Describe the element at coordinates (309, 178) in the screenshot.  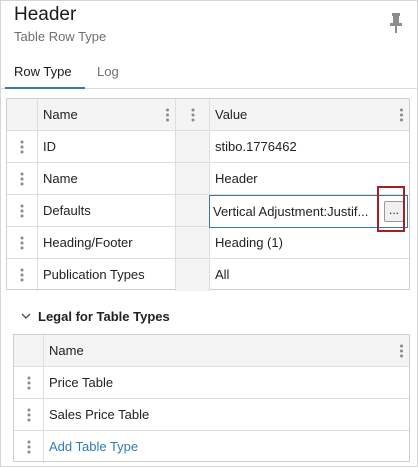
I see `row-value-cell: Header` at that location.